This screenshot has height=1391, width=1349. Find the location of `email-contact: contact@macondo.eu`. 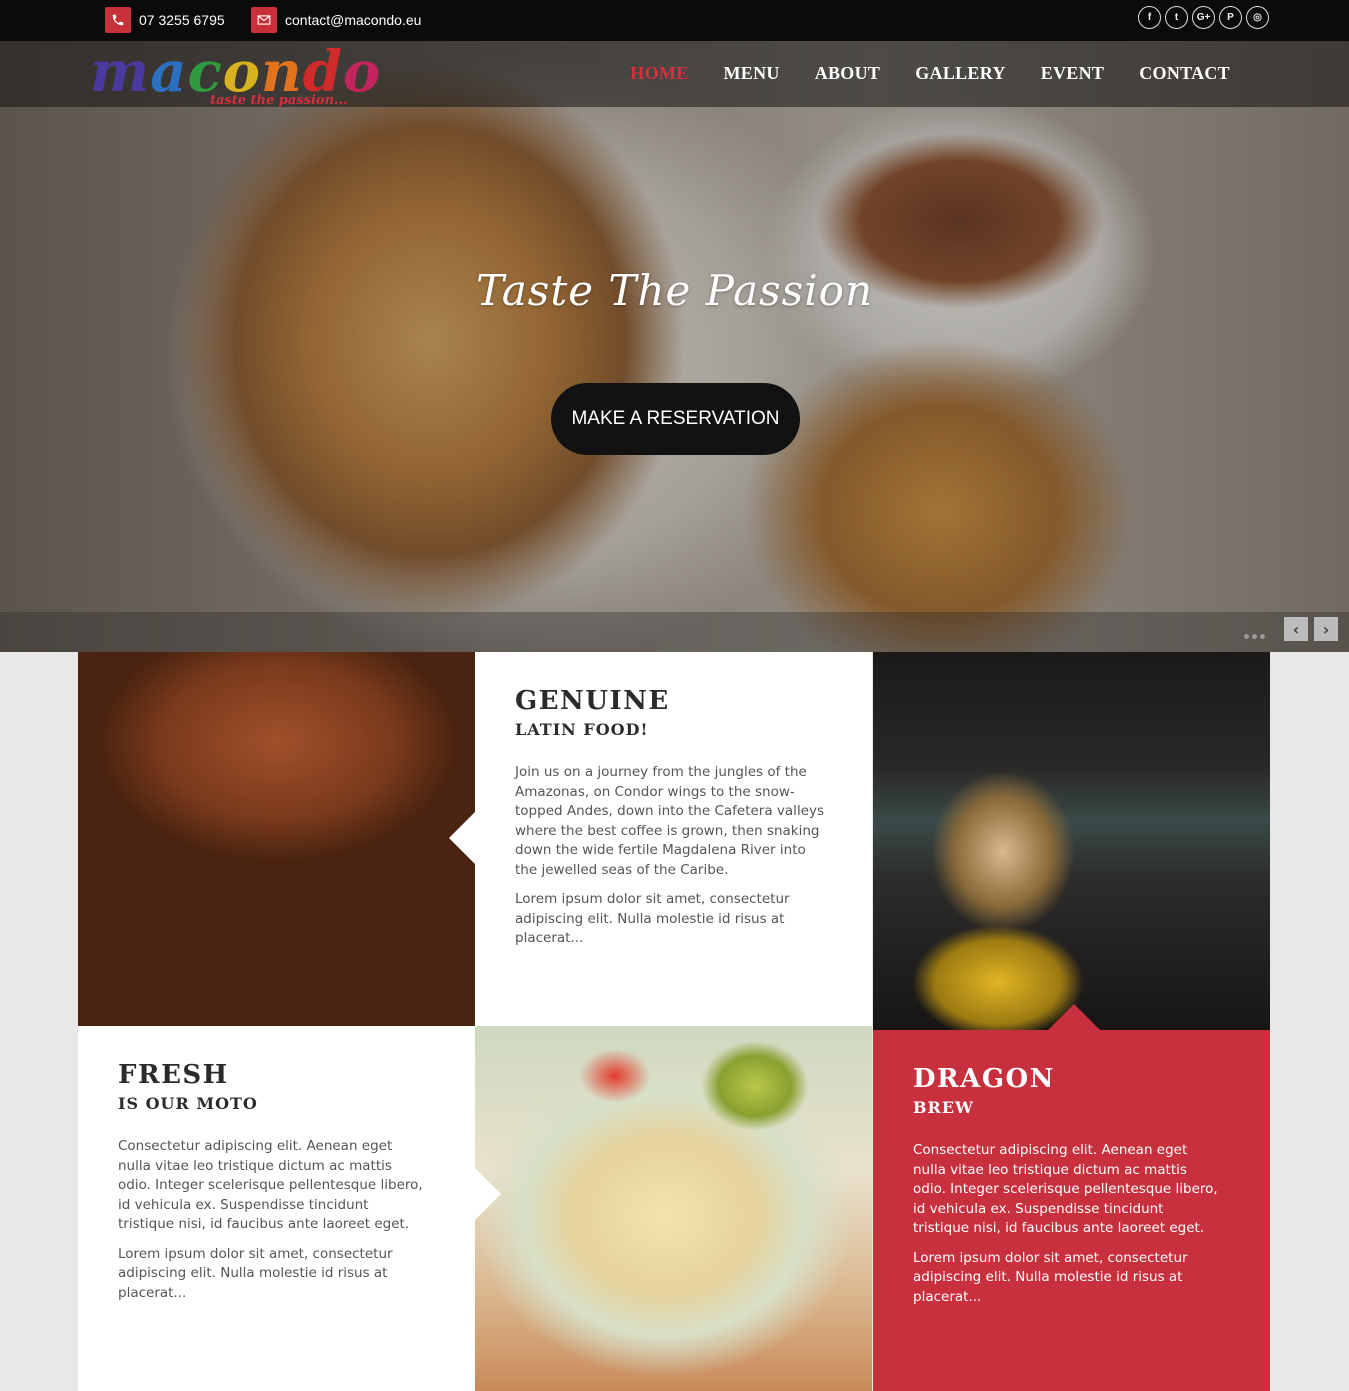

email-contact: contact@macondo.eu is located at coordinates (336, 20).